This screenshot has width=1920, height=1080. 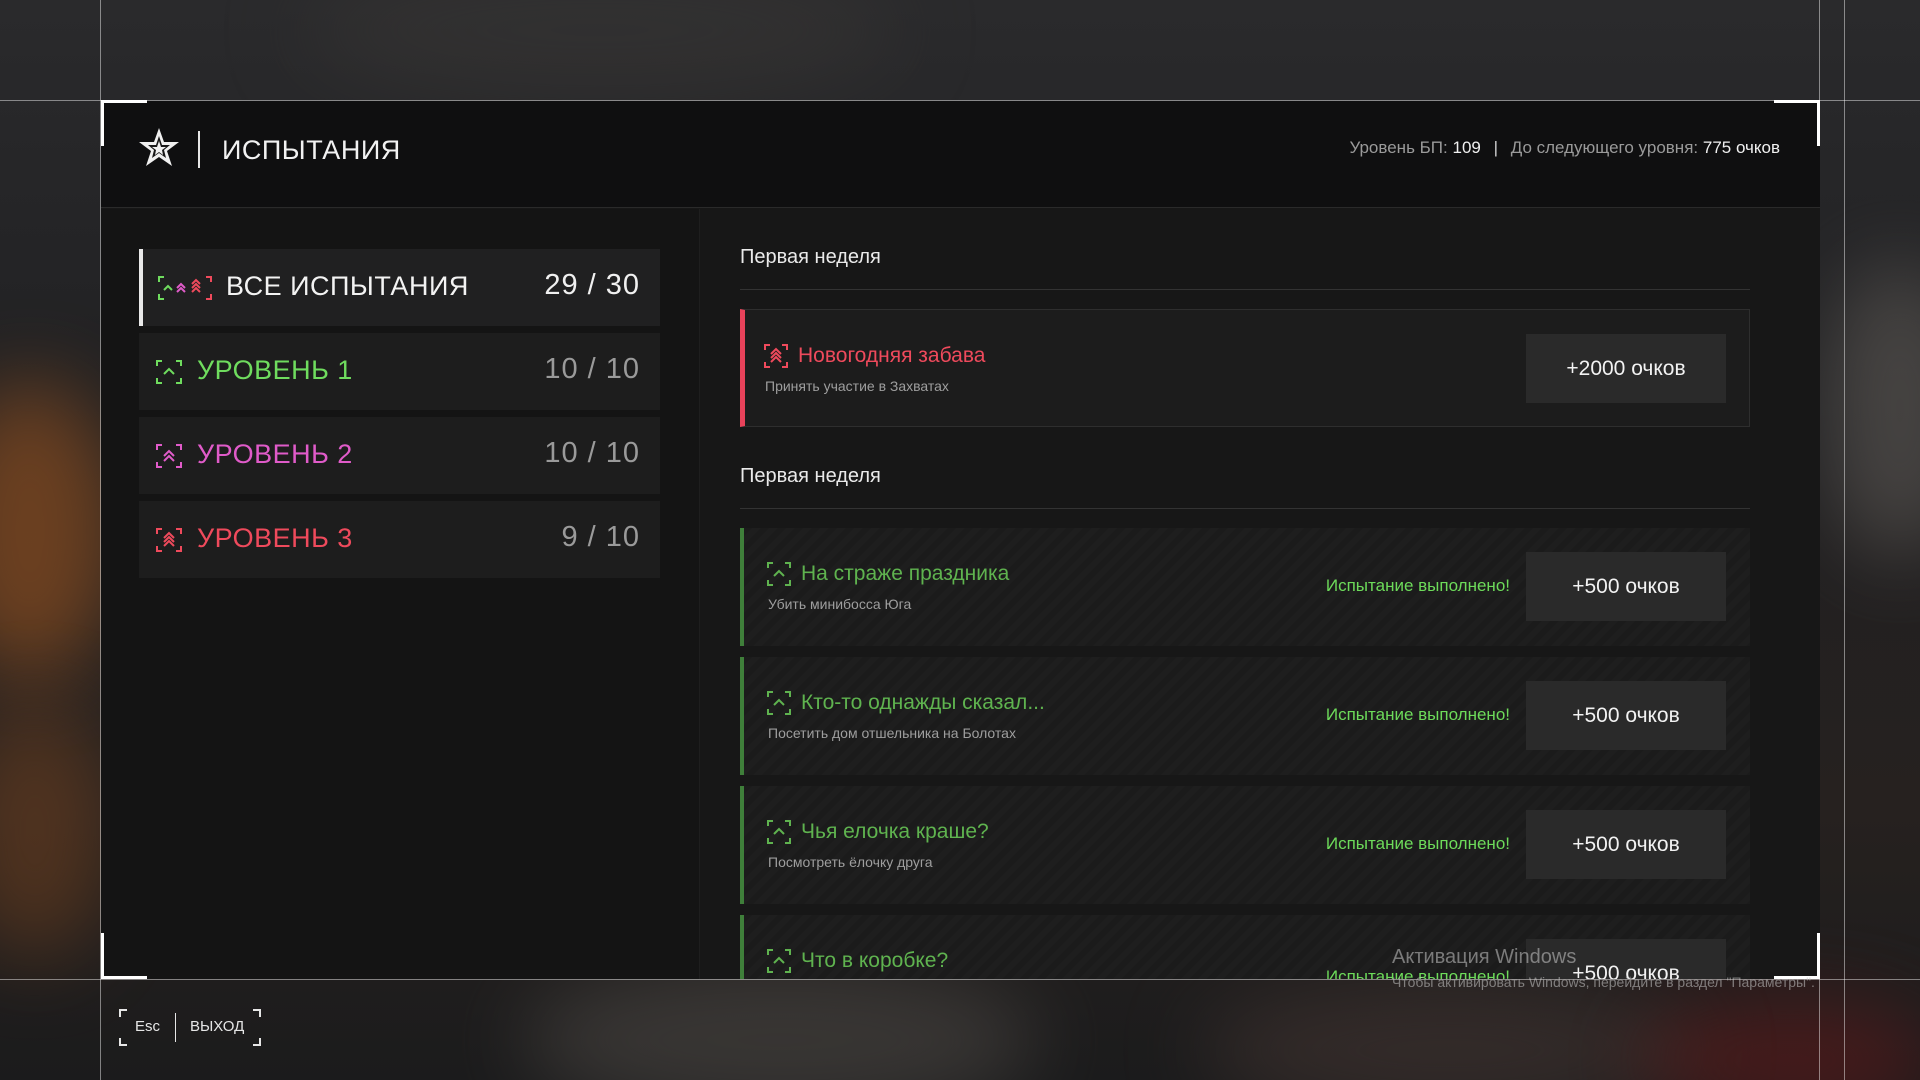 What do you see at coordinates (850, 862) in the screenshot?
I see `challenge-desc: Посмотреть ёлочку друга` at bounding box center [850, 862].